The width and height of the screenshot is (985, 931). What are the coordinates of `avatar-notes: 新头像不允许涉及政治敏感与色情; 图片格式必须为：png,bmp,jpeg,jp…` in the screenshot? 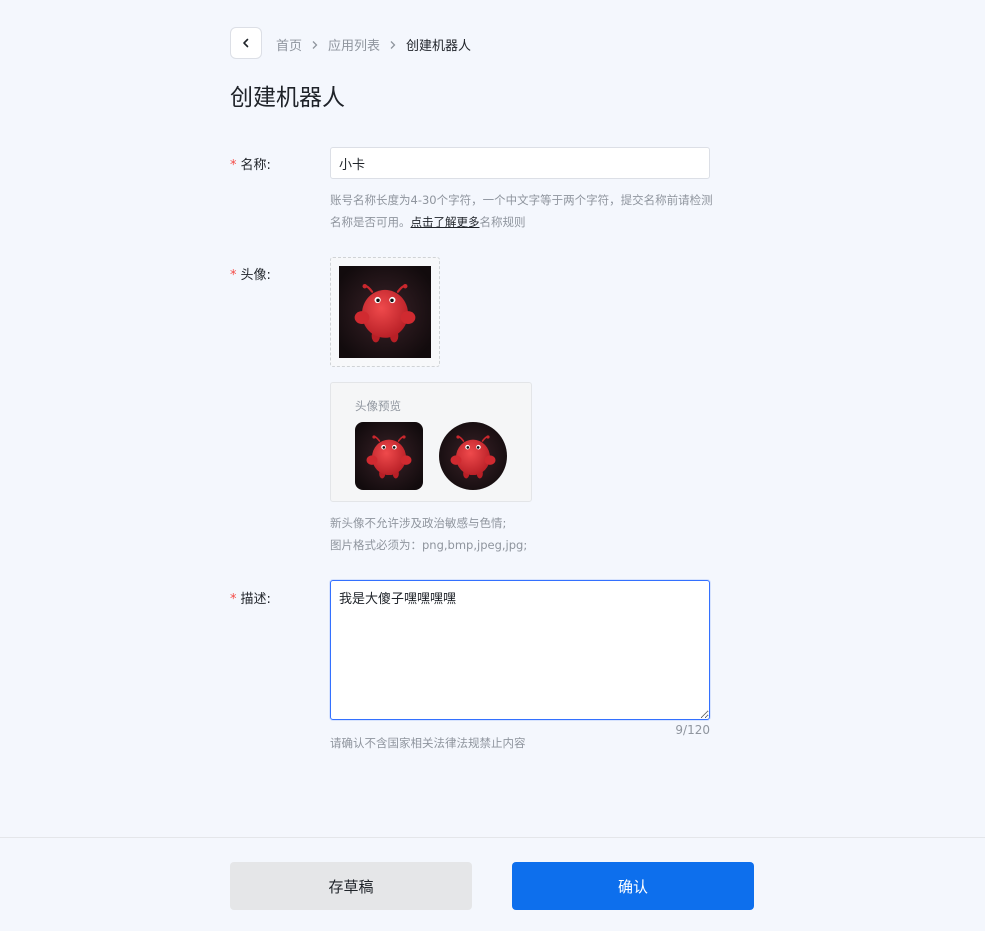 It's located at (522, 534).